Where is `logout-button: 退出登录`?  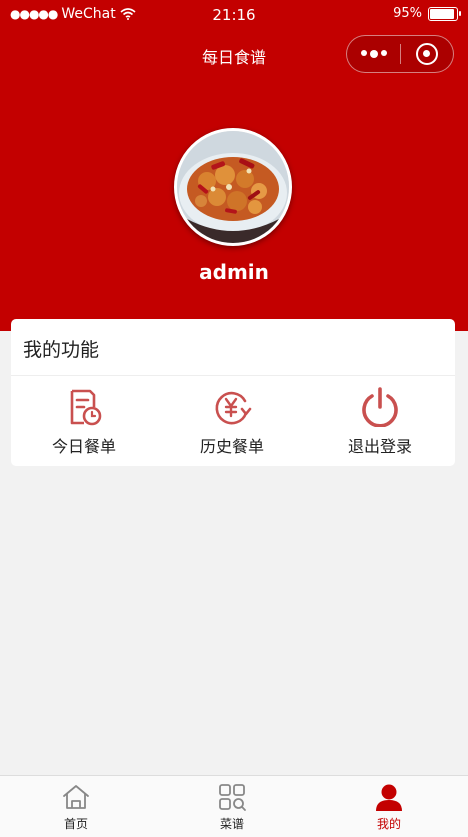 logout-button: 退出登录 is located at coordinates (380, 422).